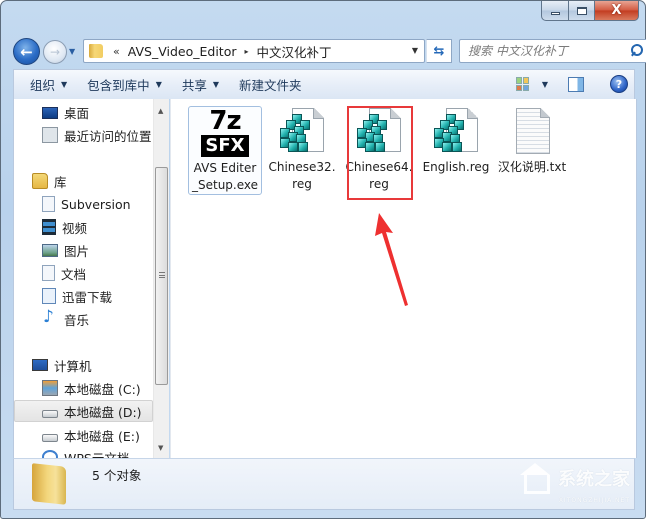  What do you see at coordinates (324, 84) in the screenshot?
I see `command-bar: 组织 ▼ 包含到库中 ▼ 共享 ▼ 新建文件夹 ▼ ?` at bounding box center [324, 84].